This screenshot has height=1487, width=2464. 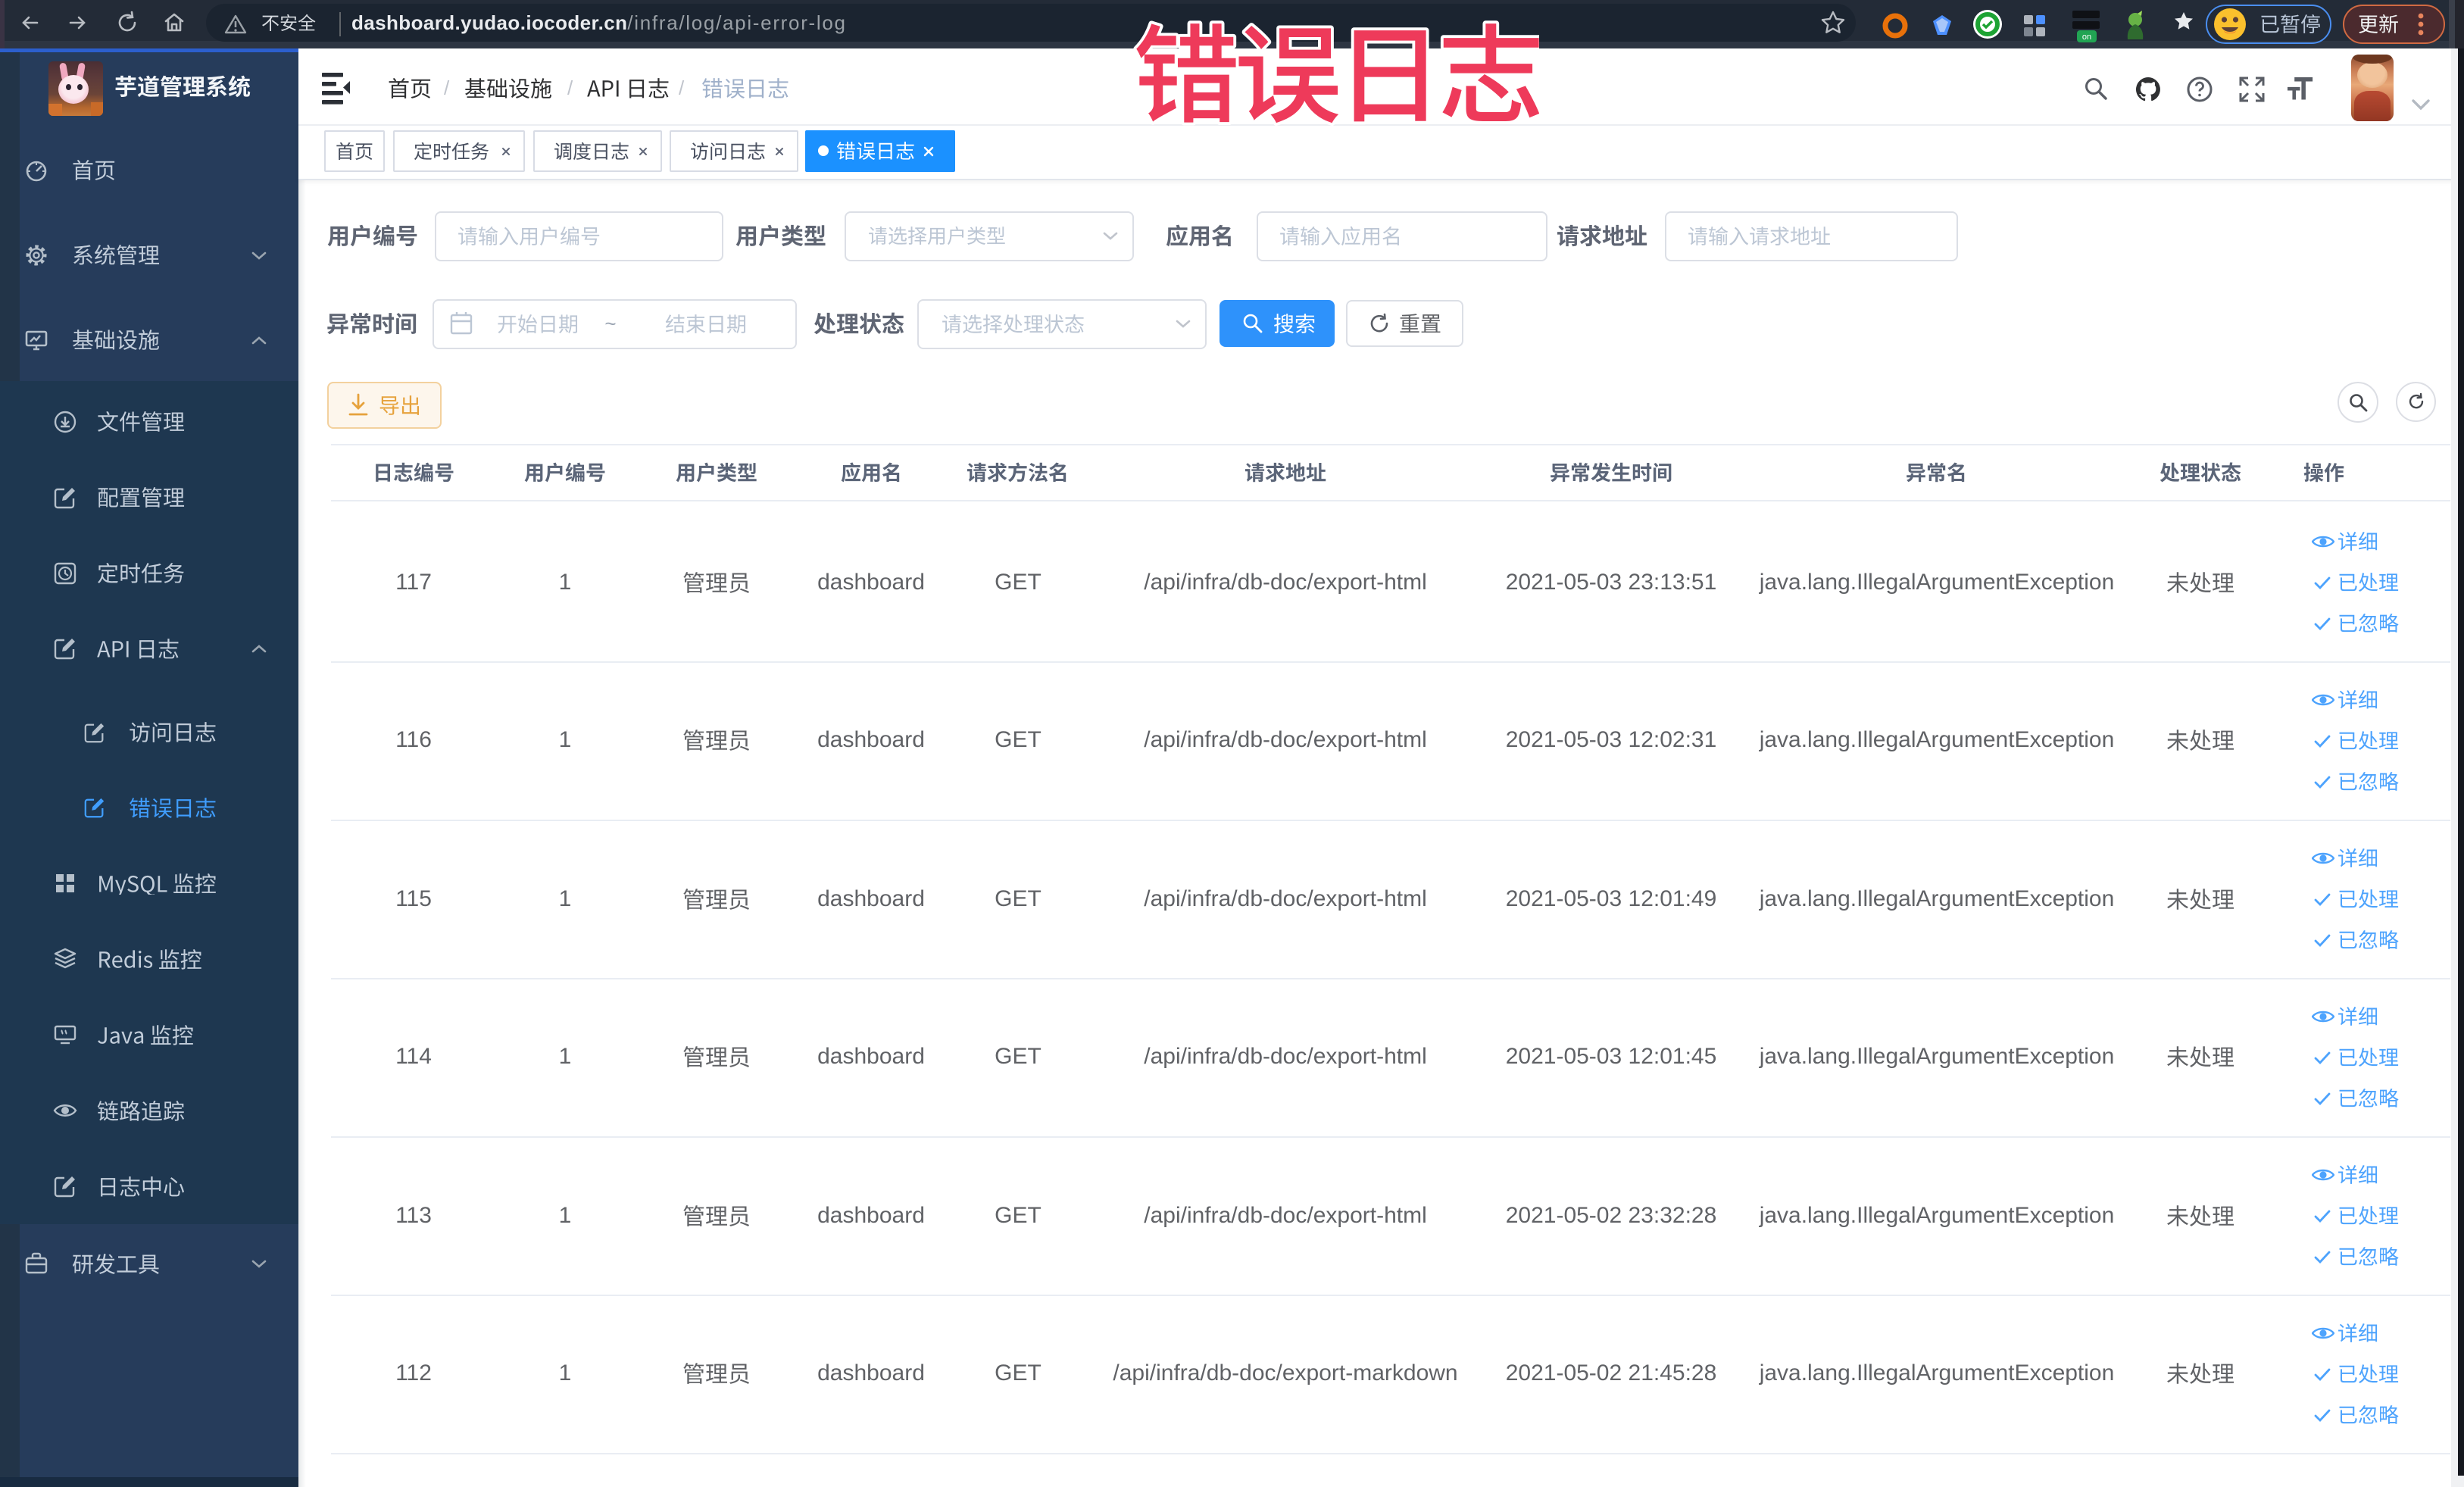 I want to click on svg-text: on, so click(x=2086, y=37).